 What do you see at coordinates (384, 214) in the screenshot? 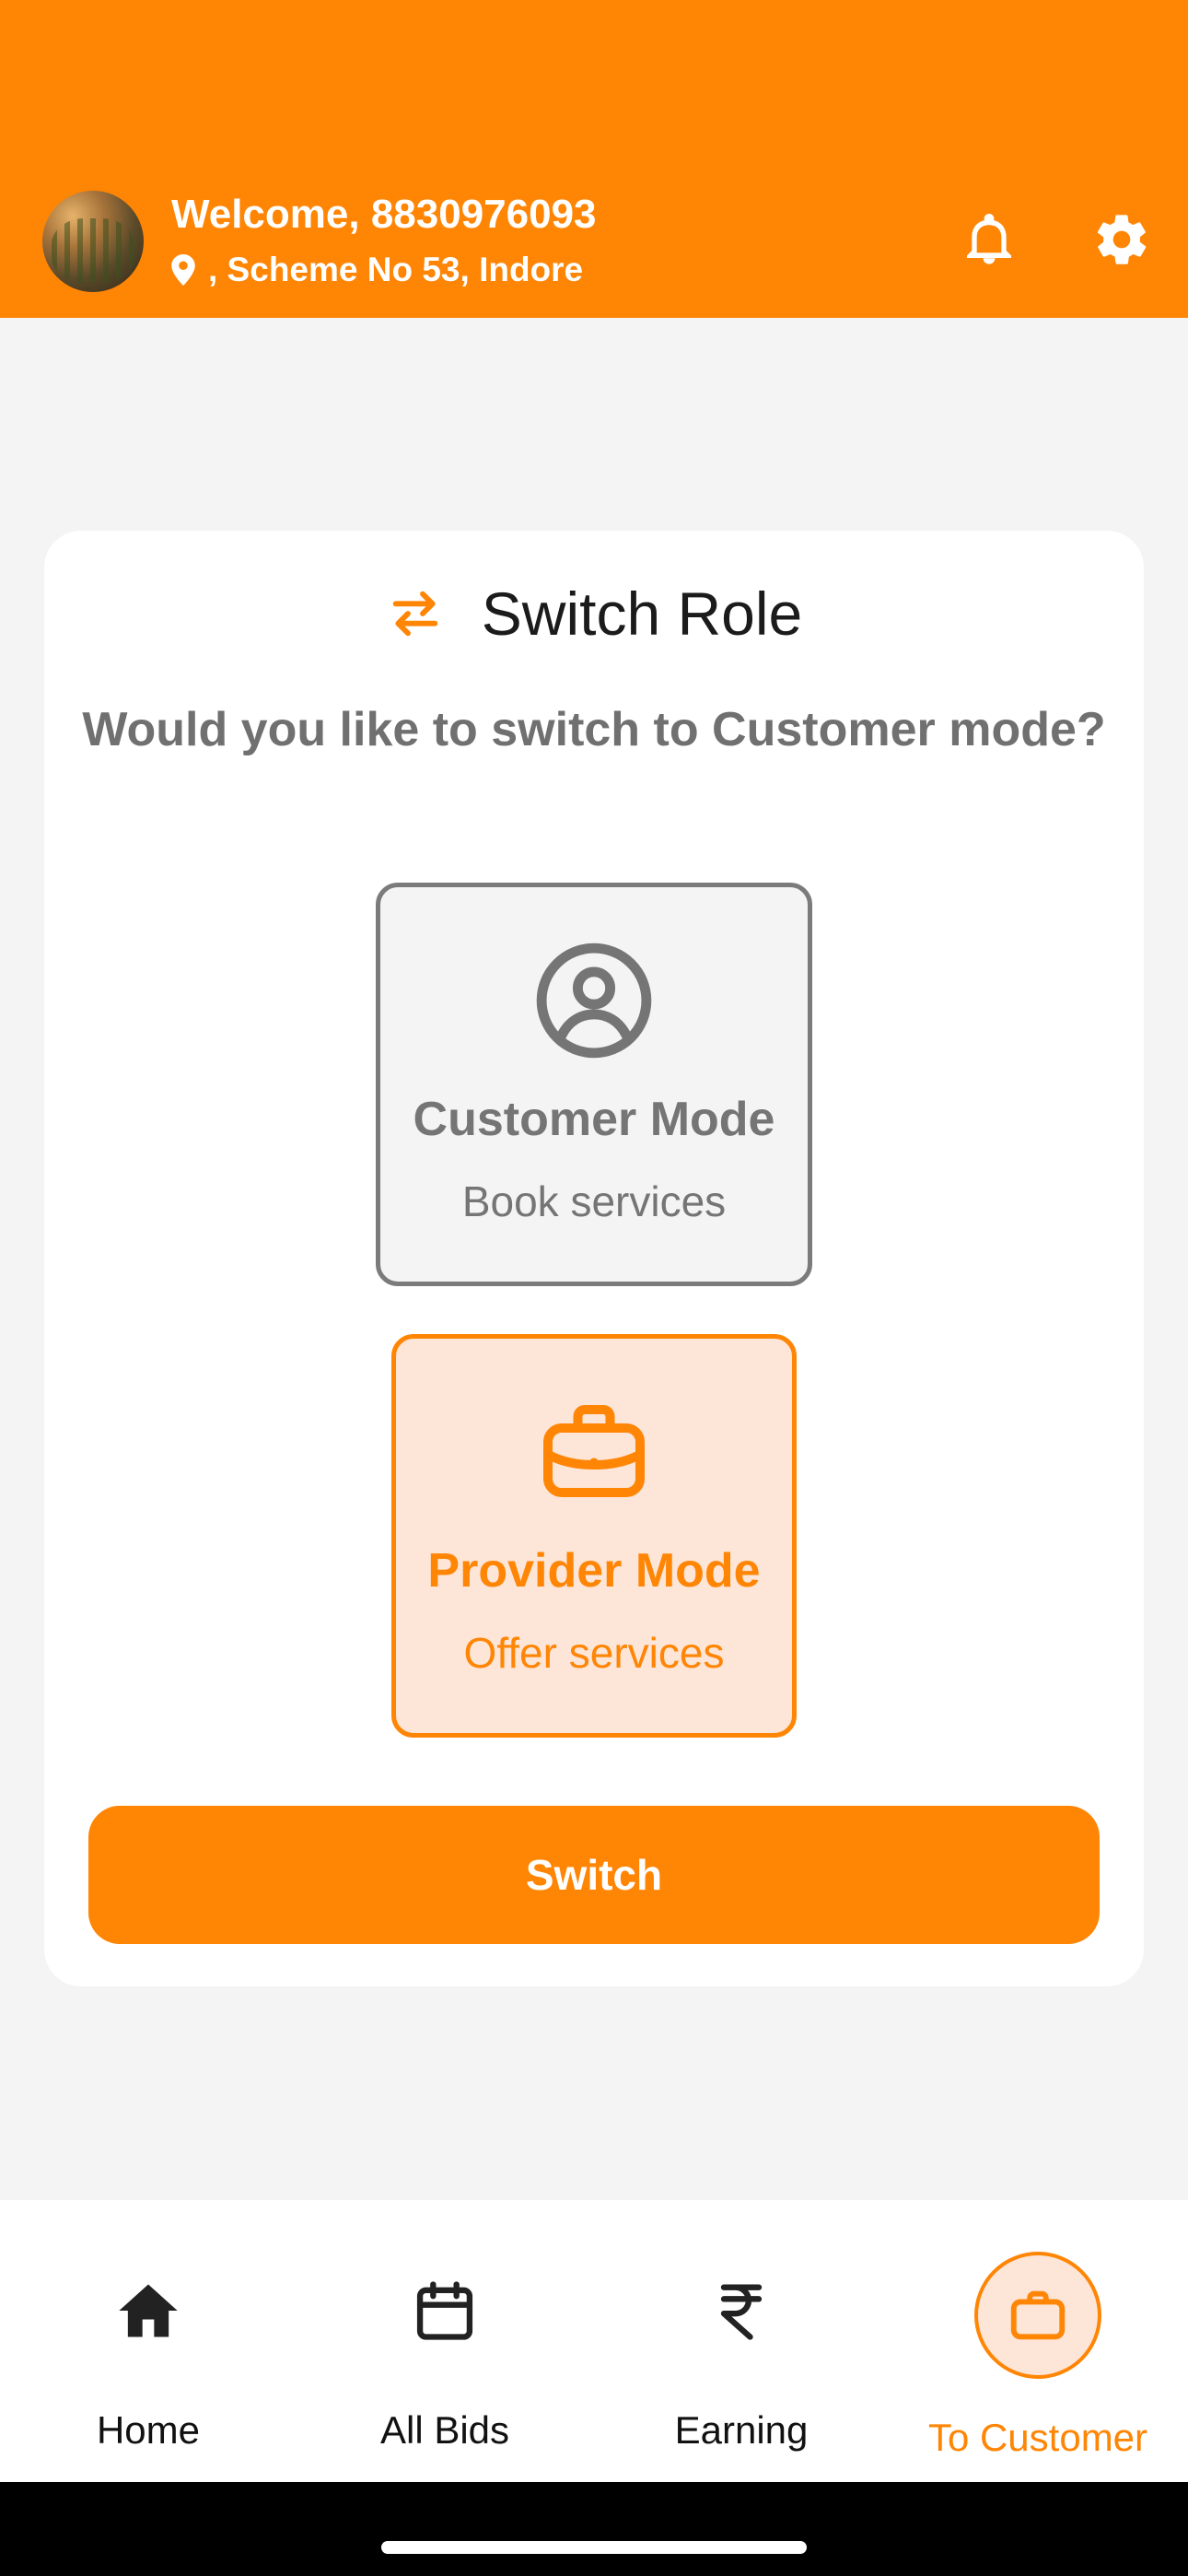
I see `welcome-text: Welcome, 8830976093` at bounding box center [384, 214].